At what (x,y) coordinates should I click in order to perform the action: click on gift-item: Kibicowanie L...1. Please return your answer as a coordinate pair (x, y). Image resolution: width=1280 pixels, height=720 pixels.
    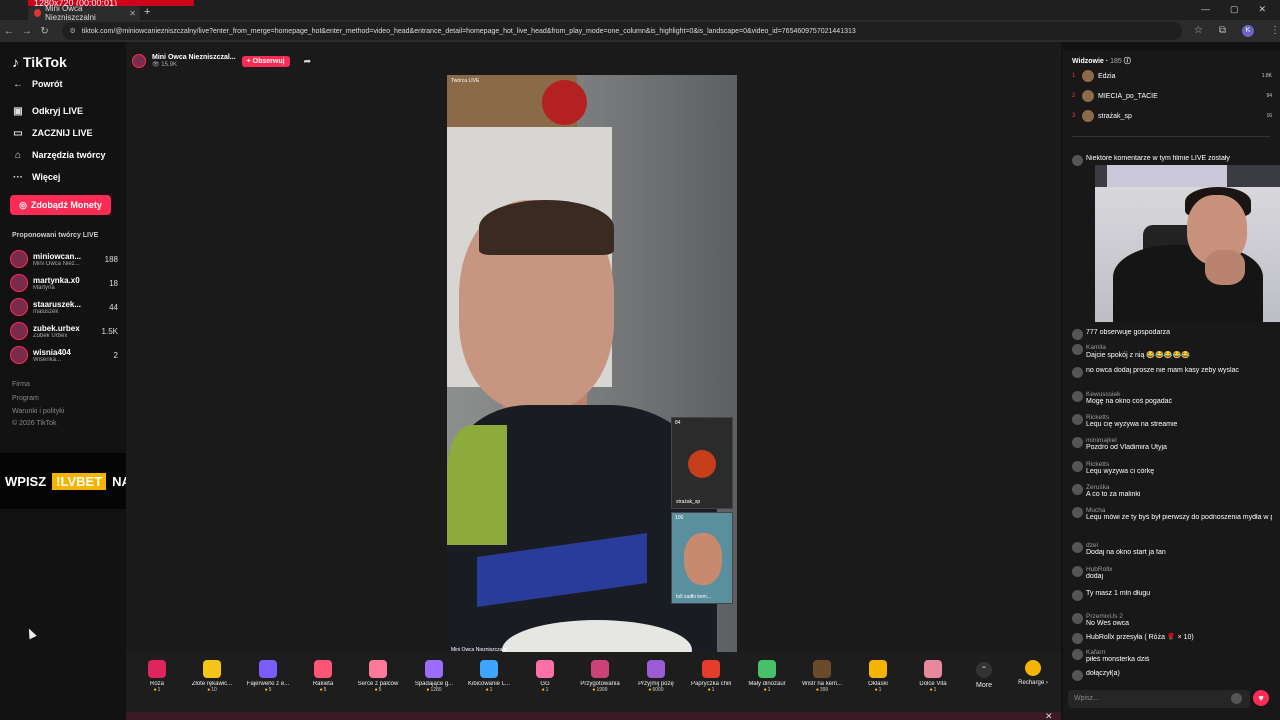
    Looking at the image, I should click on (489, 676).